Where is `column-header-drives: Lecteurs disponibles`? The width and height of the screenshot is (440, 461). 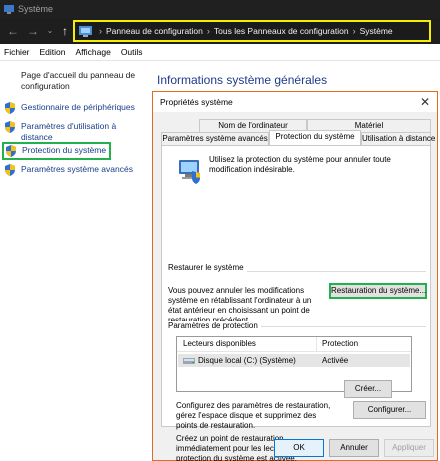
column-header-drives: Lecteurs disponibles is located at coordinates (219, 344).